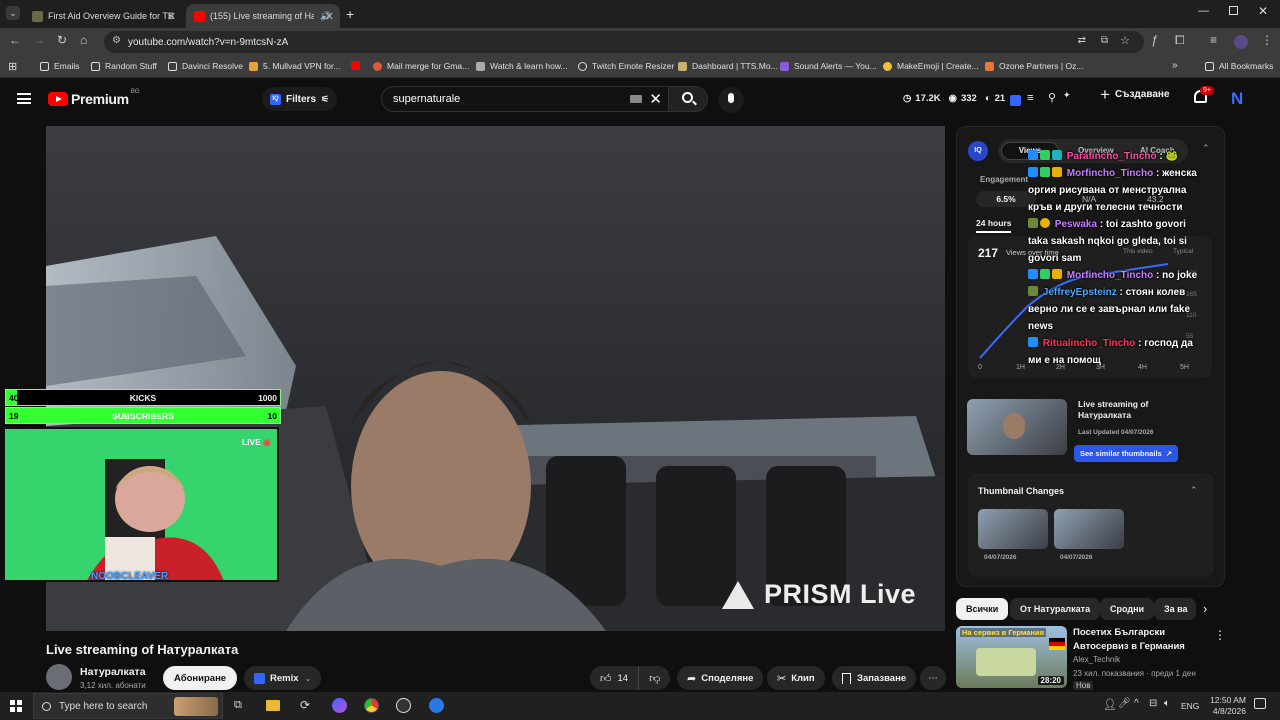 The height and width of the screenshot is (720, 1280). What do you see at coordinates (688, 99) in the screenshot?
I see `search-button` at bounding box center [688, 99].